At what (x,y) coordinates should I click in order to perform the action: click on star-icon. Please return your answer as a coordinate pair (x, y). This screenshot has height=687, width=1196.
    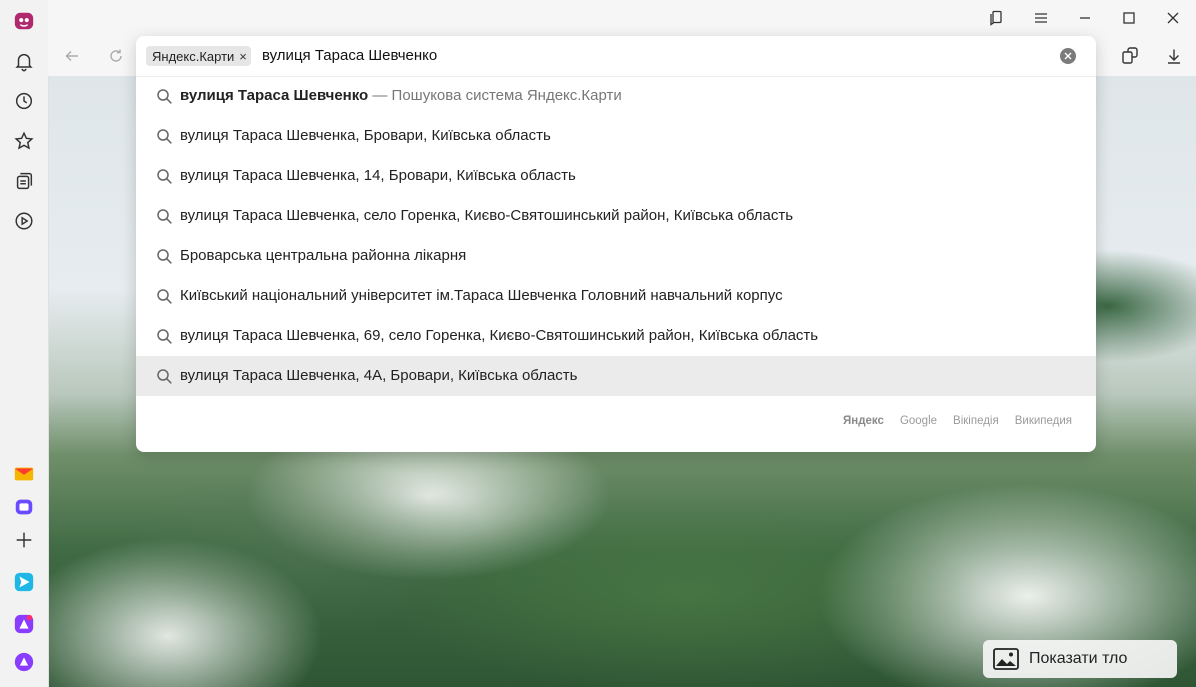
    Looking at the image, I should click on (24, 141).